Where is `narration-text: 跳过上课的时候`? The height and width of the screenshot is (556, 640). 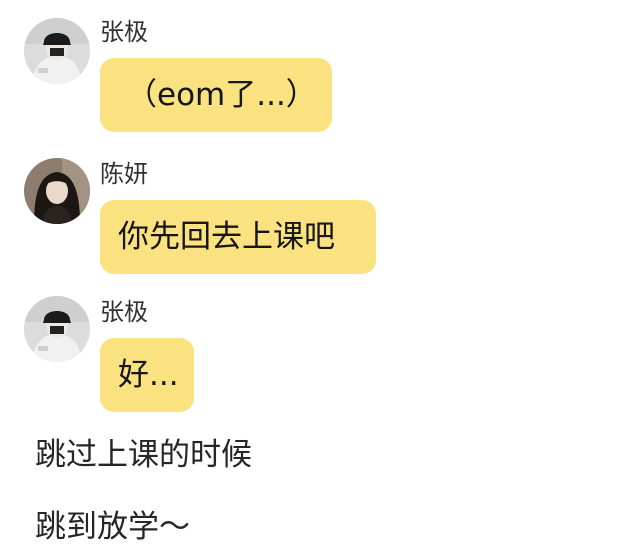 narration-text: 跳过上课的时候 is located at coordinates (143, 455).